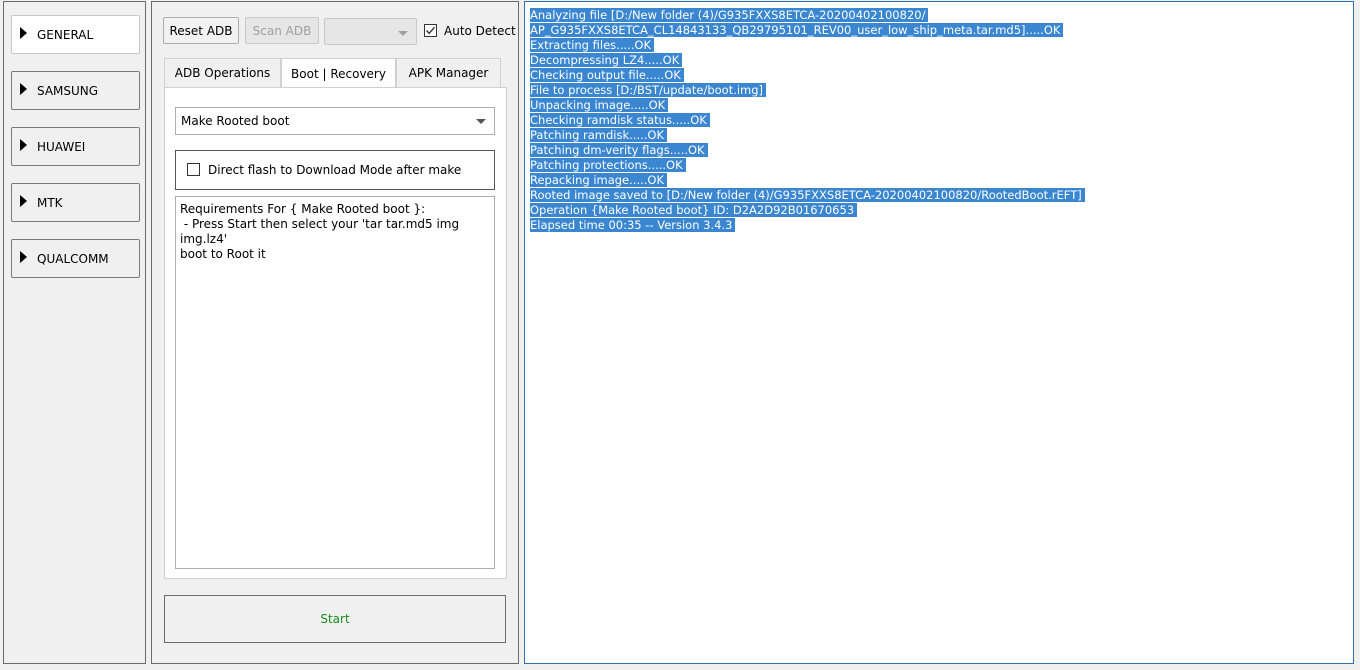  Describe the element at coordinates (61, 147) in the screenshot. I see `nav-item-label: HUAWEI` at that location.